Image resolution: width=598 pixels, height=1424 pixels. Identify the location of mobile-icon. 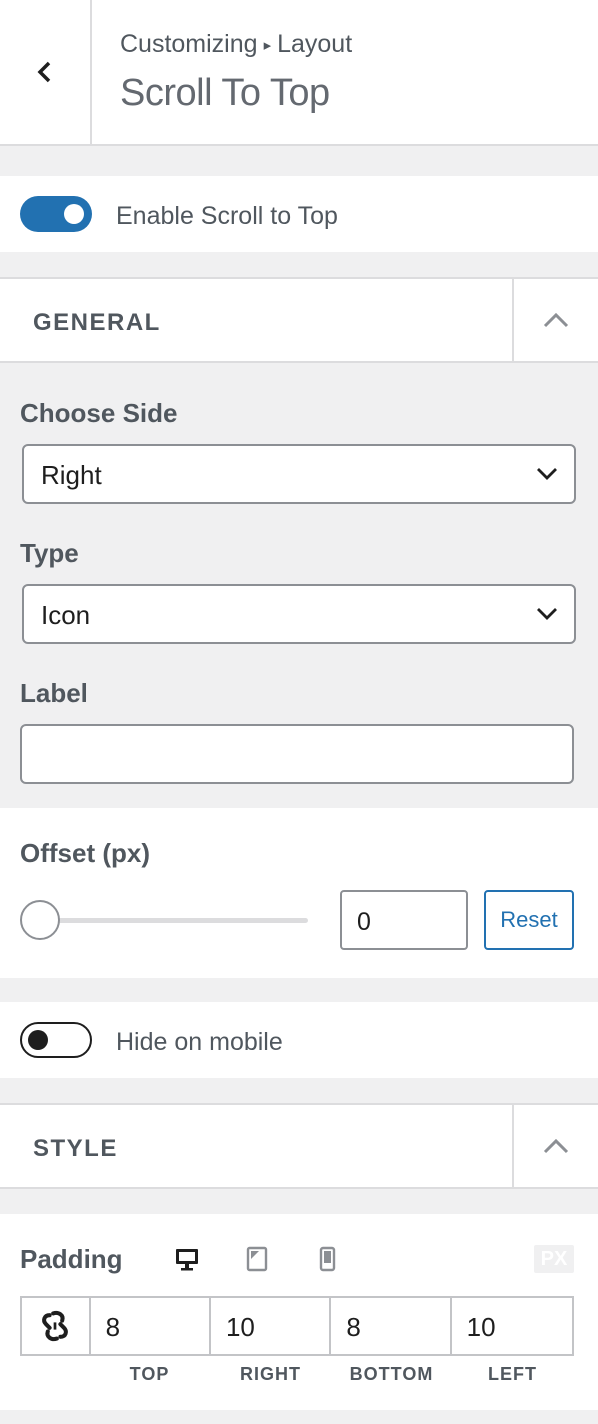
(327, 1259).